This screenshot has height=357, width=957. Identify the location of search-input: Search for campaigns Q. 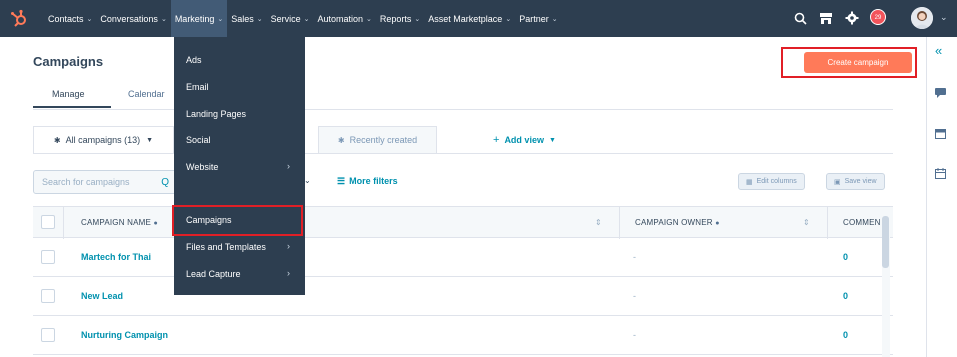
(105, 182).